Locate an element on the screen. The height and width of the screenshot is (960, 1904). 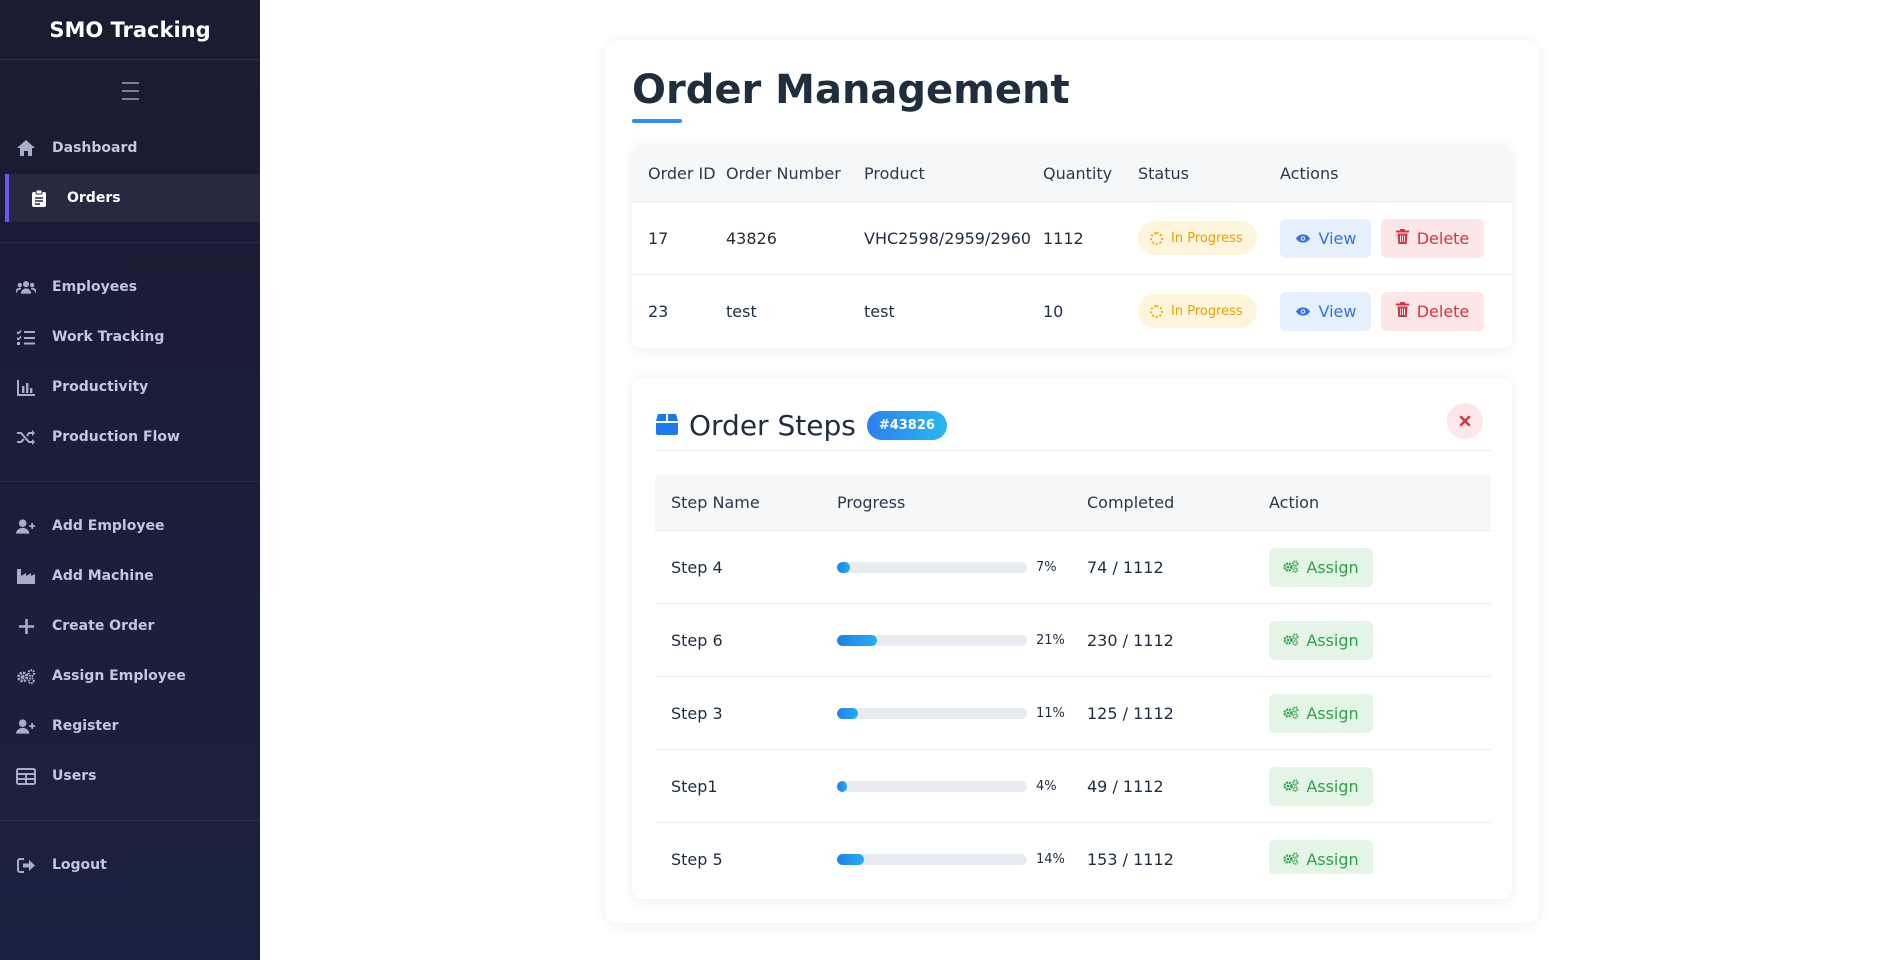
order-steps-title: Order Steps is located at coordinates (772, 425).